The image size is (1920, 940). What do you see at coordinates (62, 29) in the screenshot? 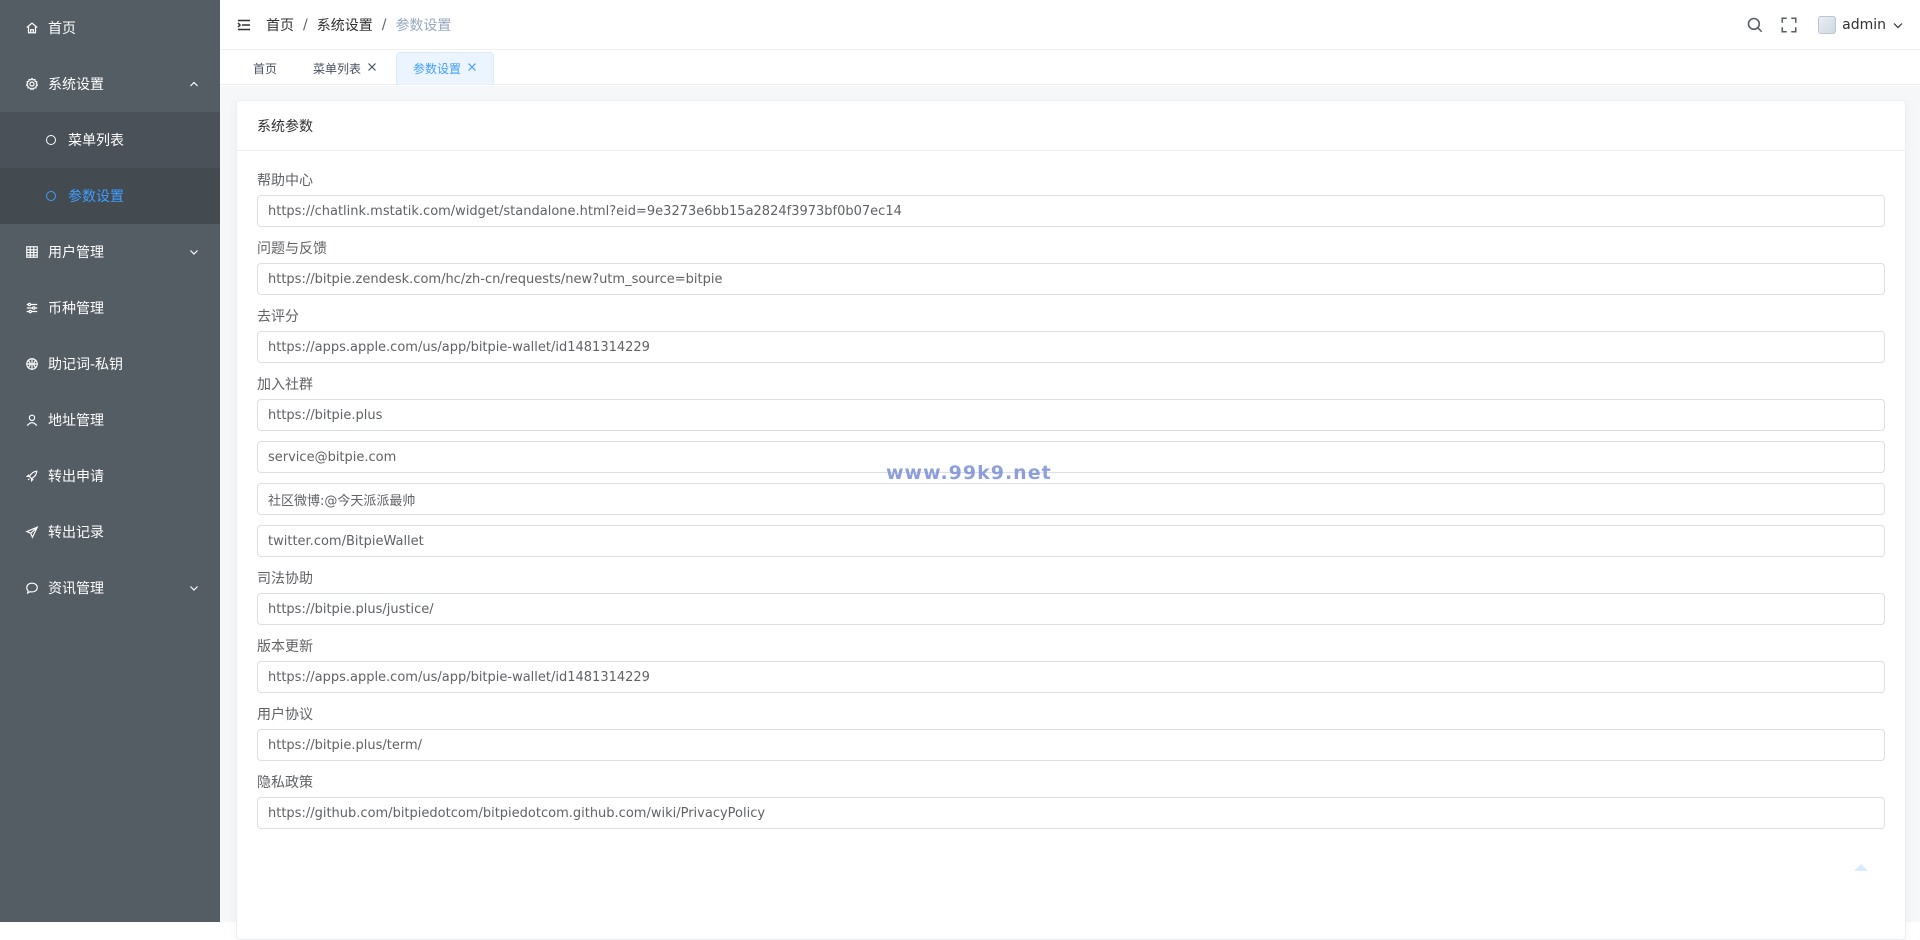
I see `sidebar-item-label: 首页` at bounding box center [62, 29].